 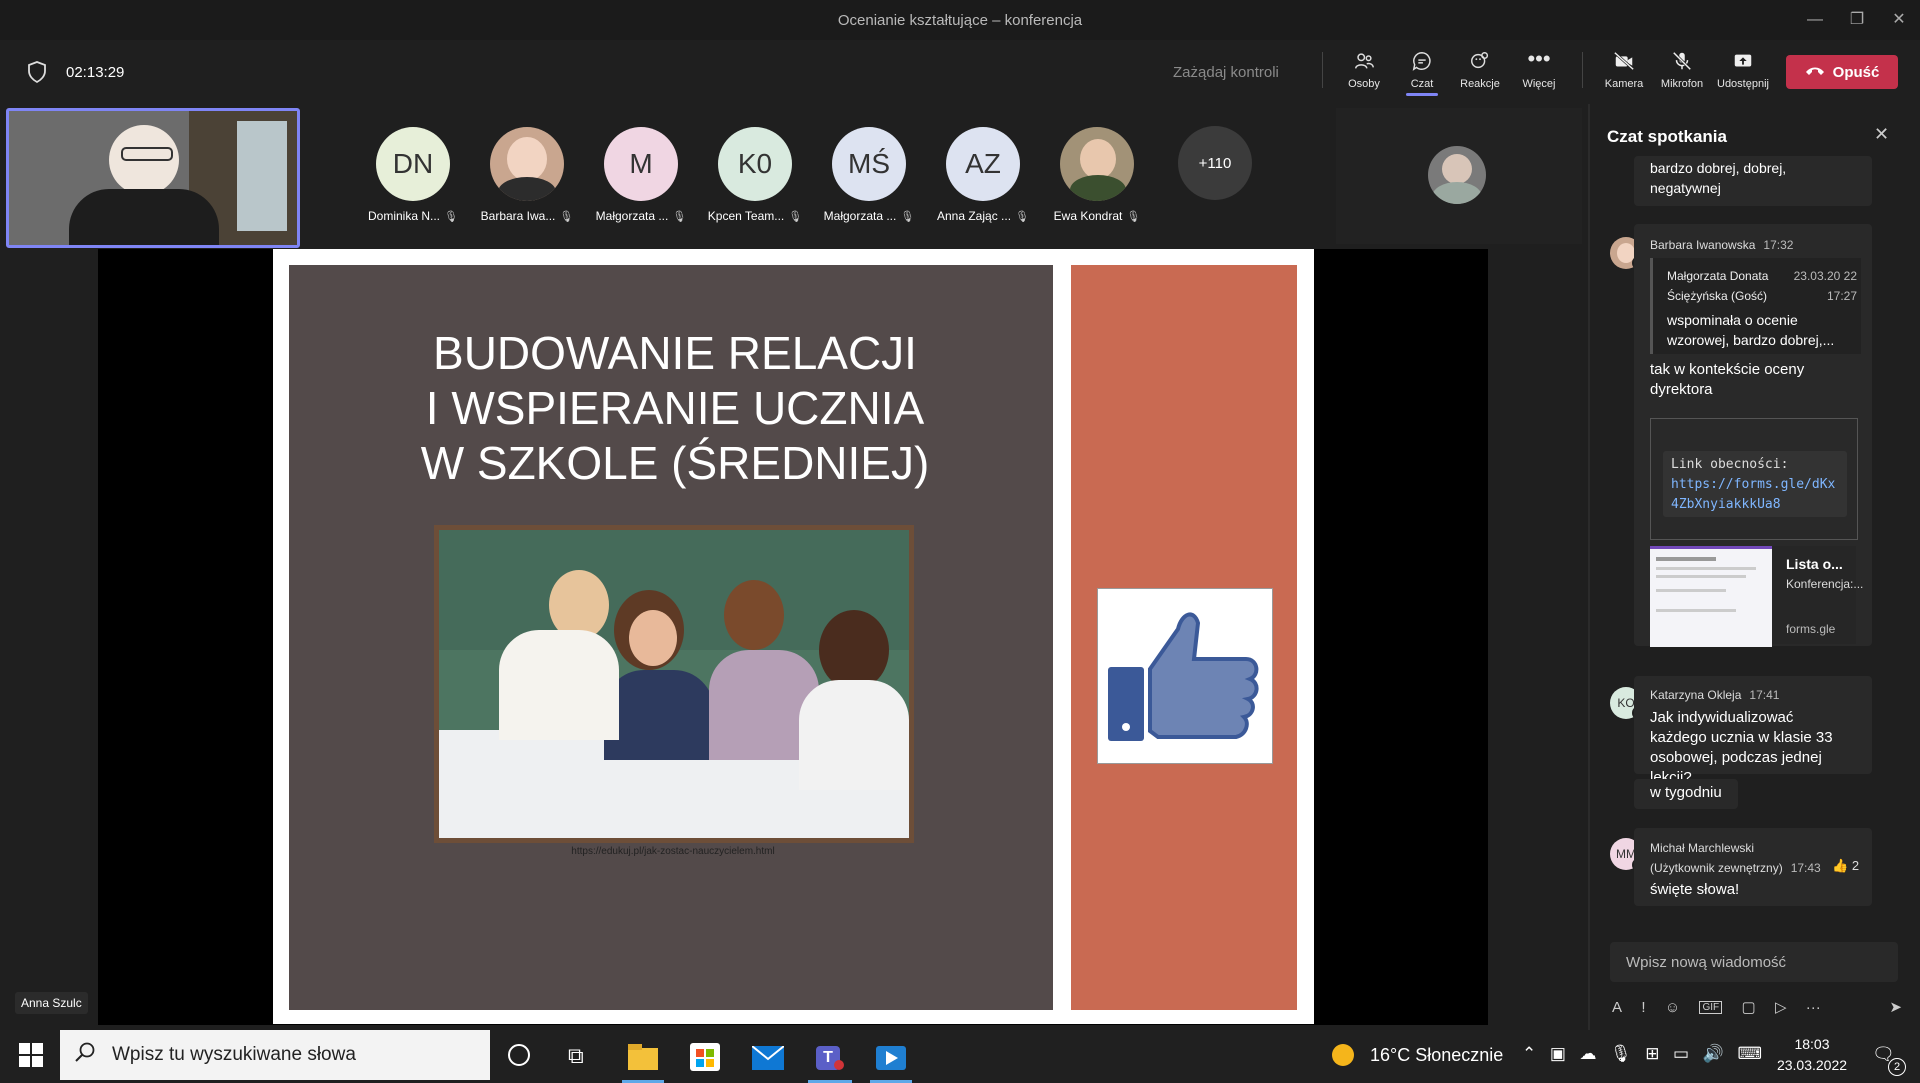 I want to click on onedrive-icon: ☁, so click(x=1587, y=1054).